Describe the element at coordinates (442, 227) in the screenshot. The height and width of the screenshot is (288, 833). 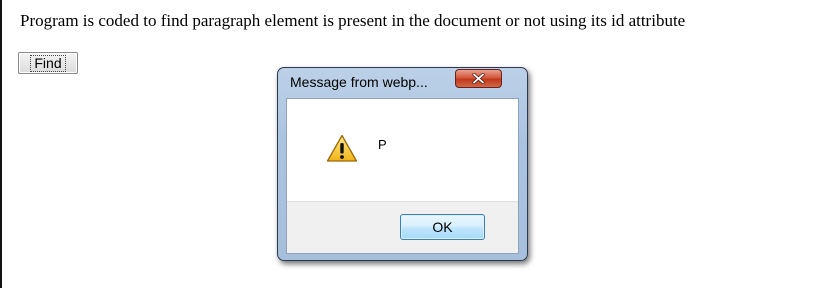
I see `ok-button: OK` at that location.